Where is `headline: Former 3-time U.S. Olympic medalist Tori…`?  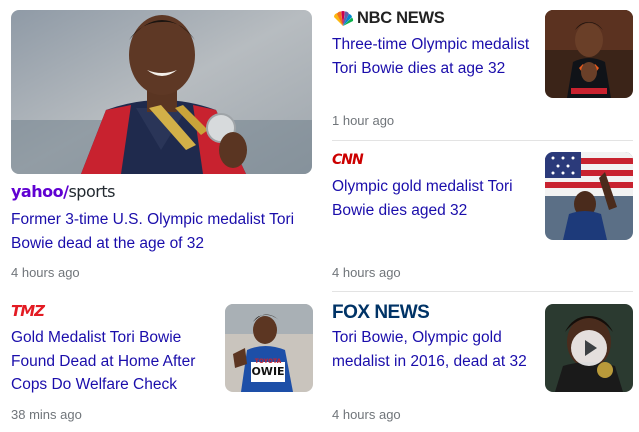 headline: Former 3-time U.S. Olympic medalist Tori… is located at coordinates (161, 231).